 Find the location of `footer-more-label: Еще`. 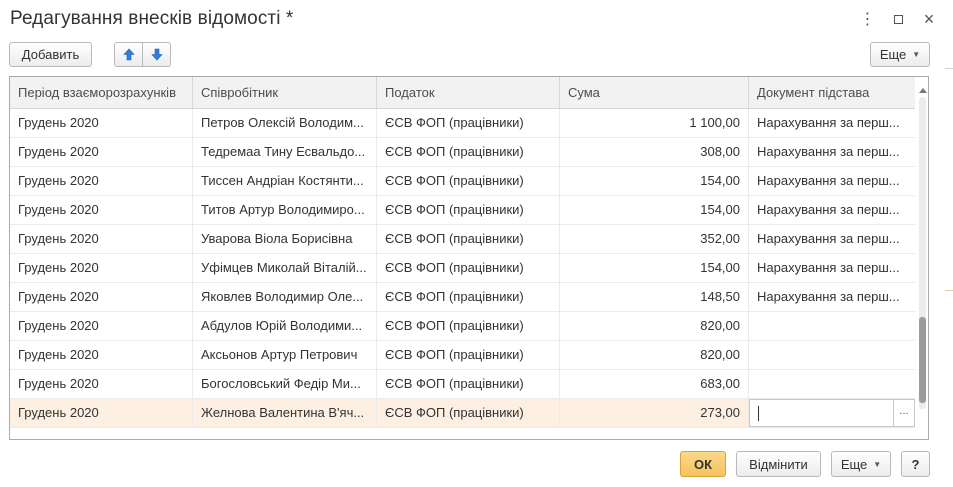

footer-more-label: Еще is located at coordinates (854, 464).